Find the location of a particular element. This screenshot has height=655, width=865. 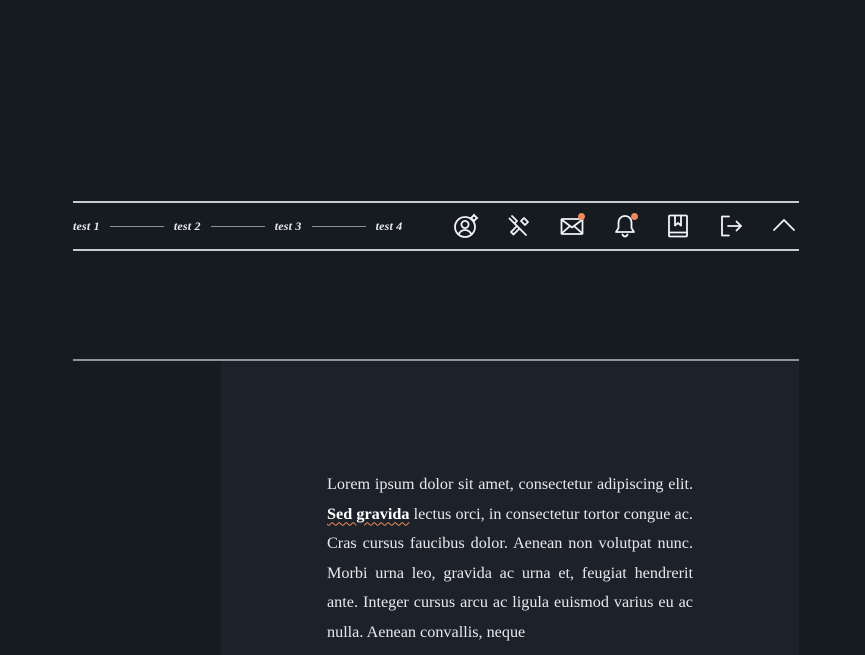

bookmark-book-icon is located at coordinates (678, 226).